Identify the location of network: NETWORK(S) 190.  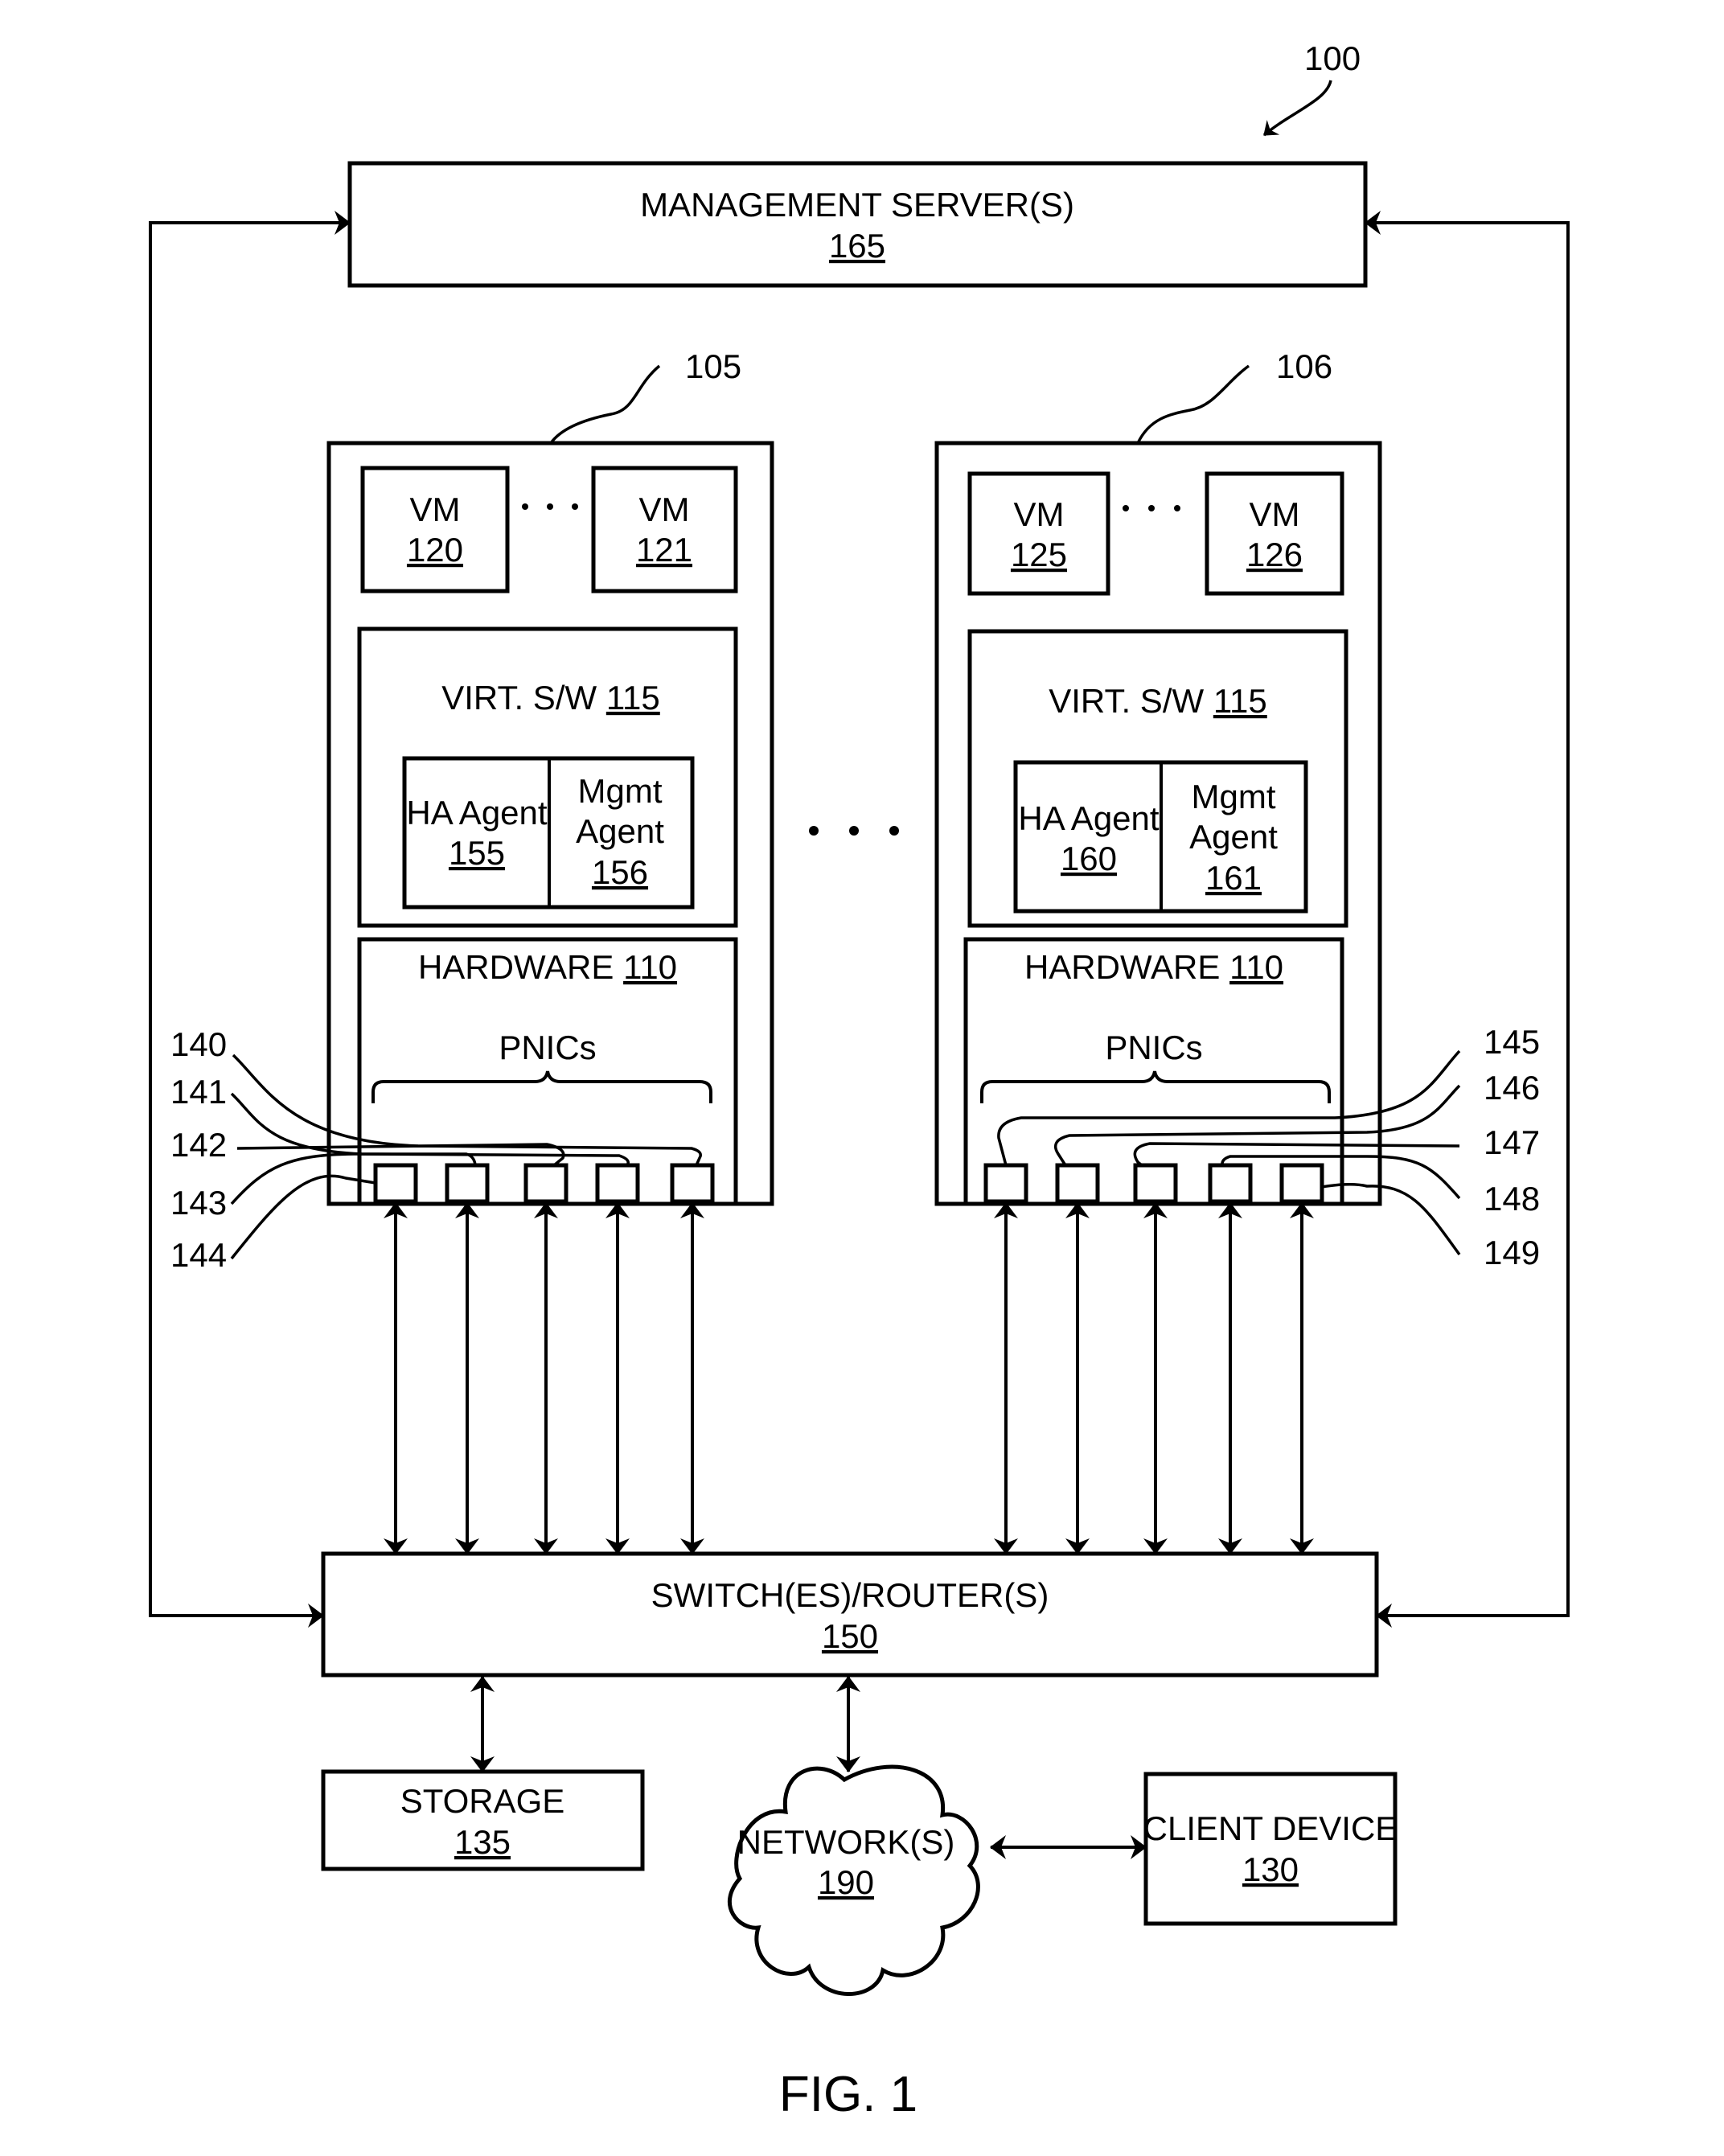
(853, 1880).